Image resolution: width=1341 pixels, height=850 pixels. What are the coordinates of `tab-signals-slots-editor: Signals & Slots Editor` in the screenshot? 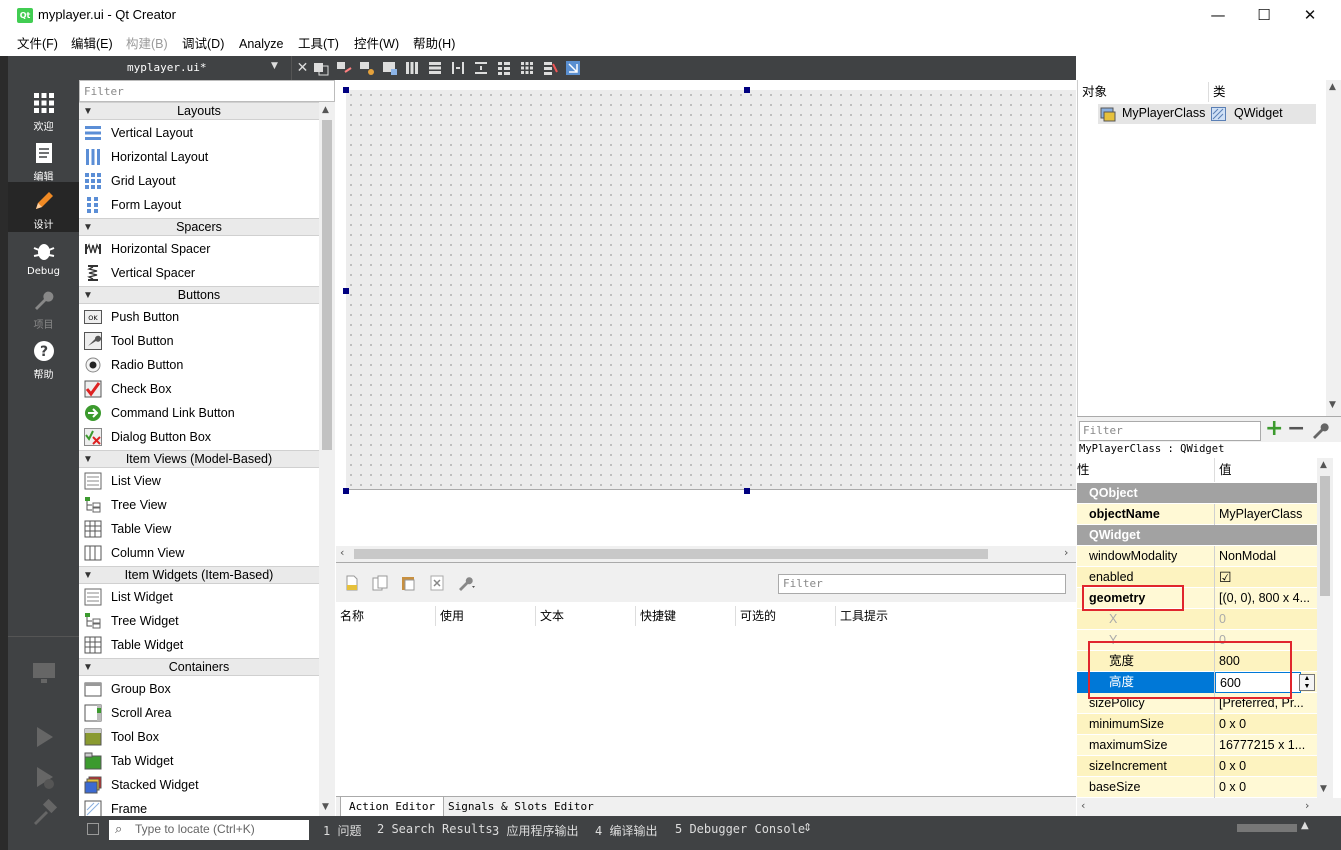 It's located at (521, 807).